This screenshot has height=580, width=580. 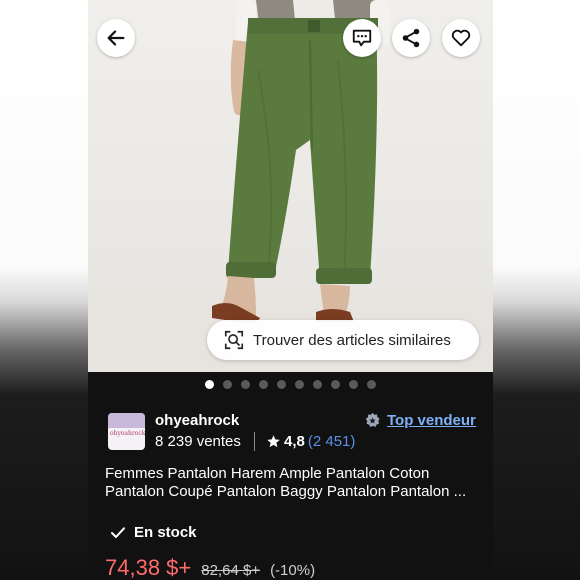 What do you see at coordinates (197, 420) in the screenshot?
I see `seller-name: ohyeahrock` at bounding box center [197, 420].